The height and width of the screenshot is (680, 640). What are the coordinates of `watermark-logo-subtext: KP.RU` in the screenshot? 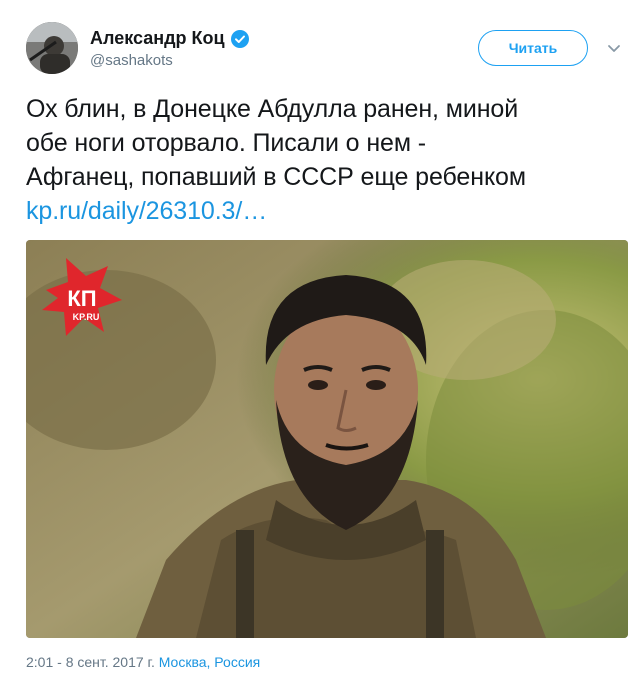 It's located at (86, 317).